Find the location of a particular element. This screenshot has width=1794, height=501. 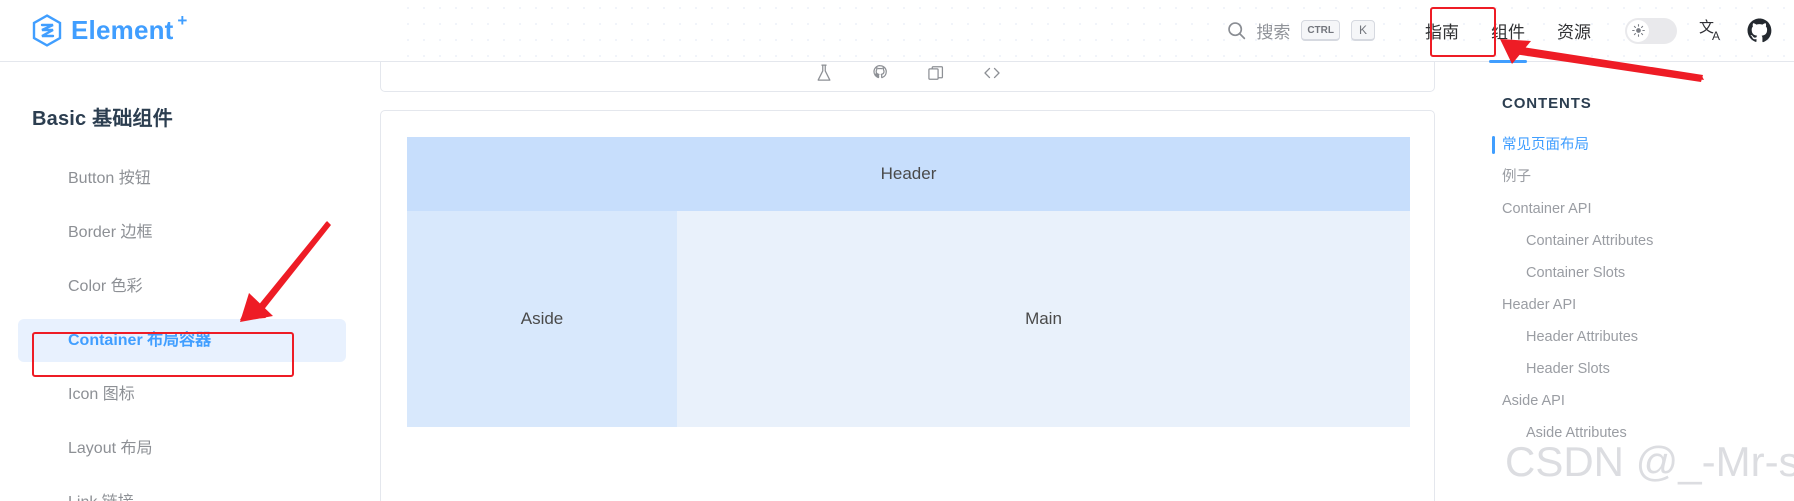

theme-toggle-knob is located at coordinates (1638, 30).